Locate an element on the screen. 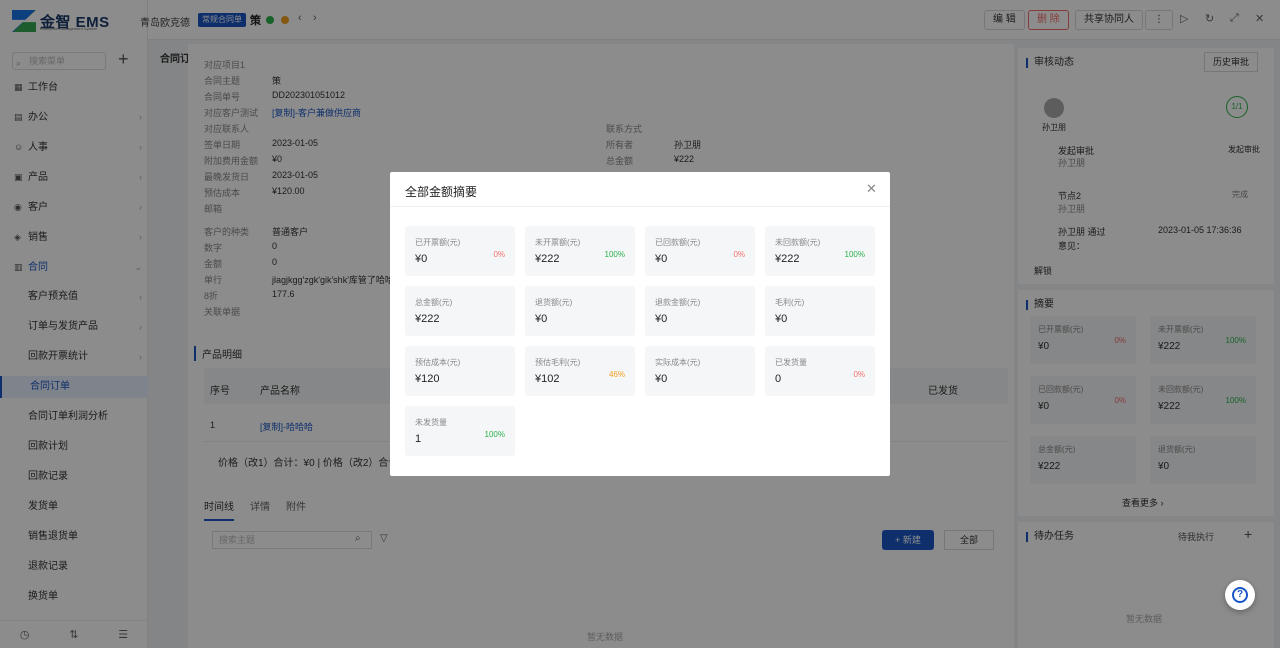  summary-card: 毛利(元) ¥0 is located at coordinates (820, 311).